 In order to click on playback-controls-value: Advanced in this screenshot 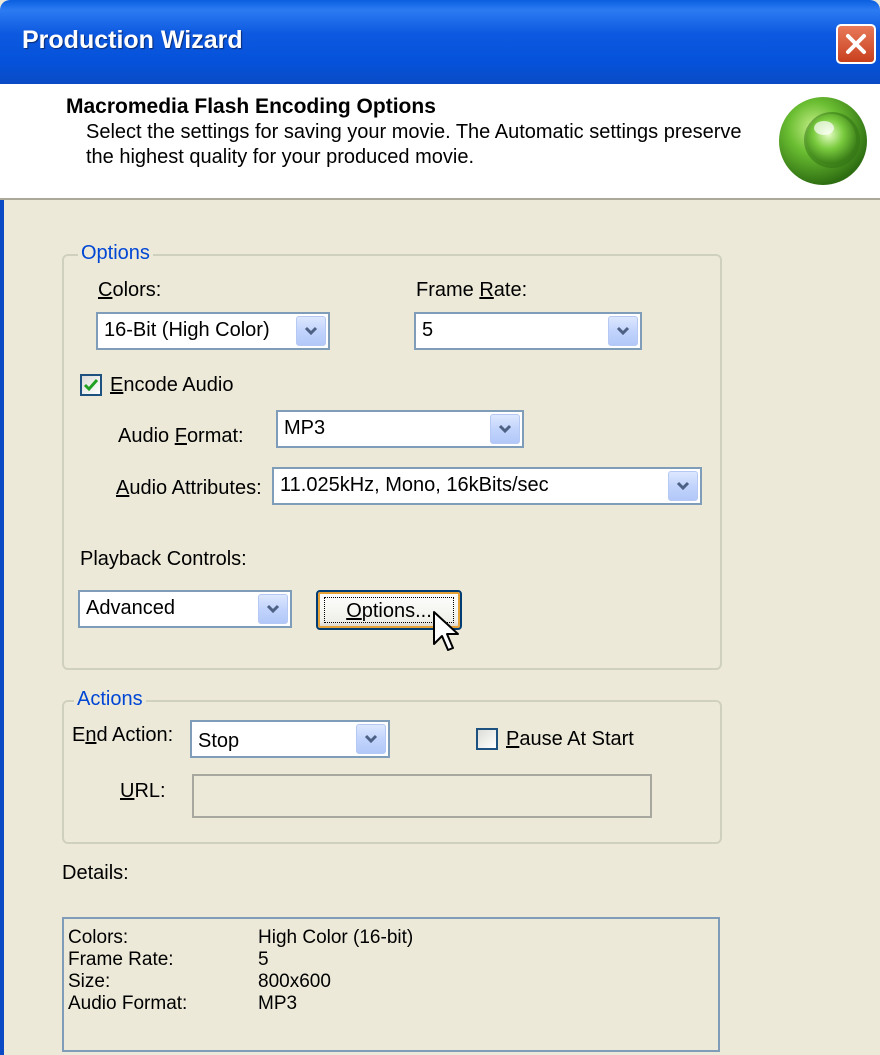, I will do `click(130, 608)`.